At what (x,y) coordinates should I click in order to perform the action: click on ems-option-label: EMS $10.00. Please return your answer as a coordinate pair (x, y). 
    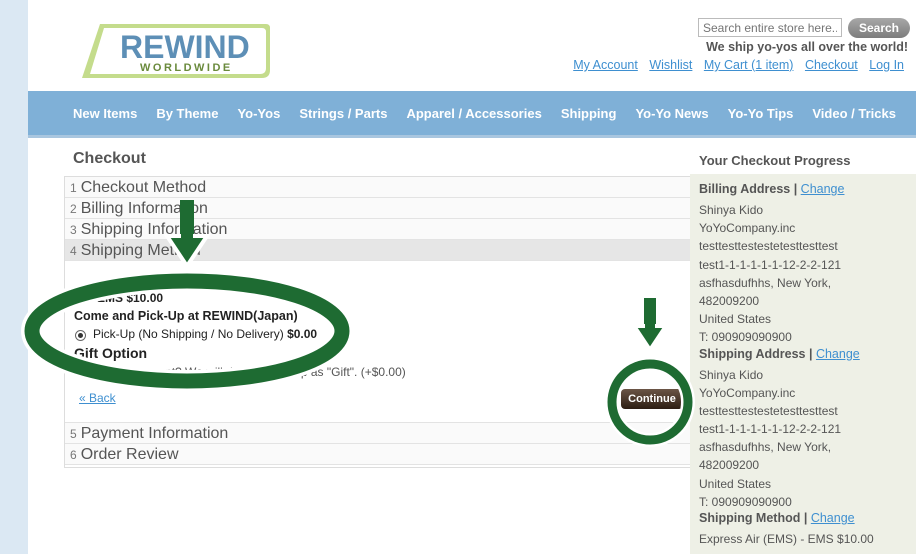
    Looking at the image, I should click on (130, 298).